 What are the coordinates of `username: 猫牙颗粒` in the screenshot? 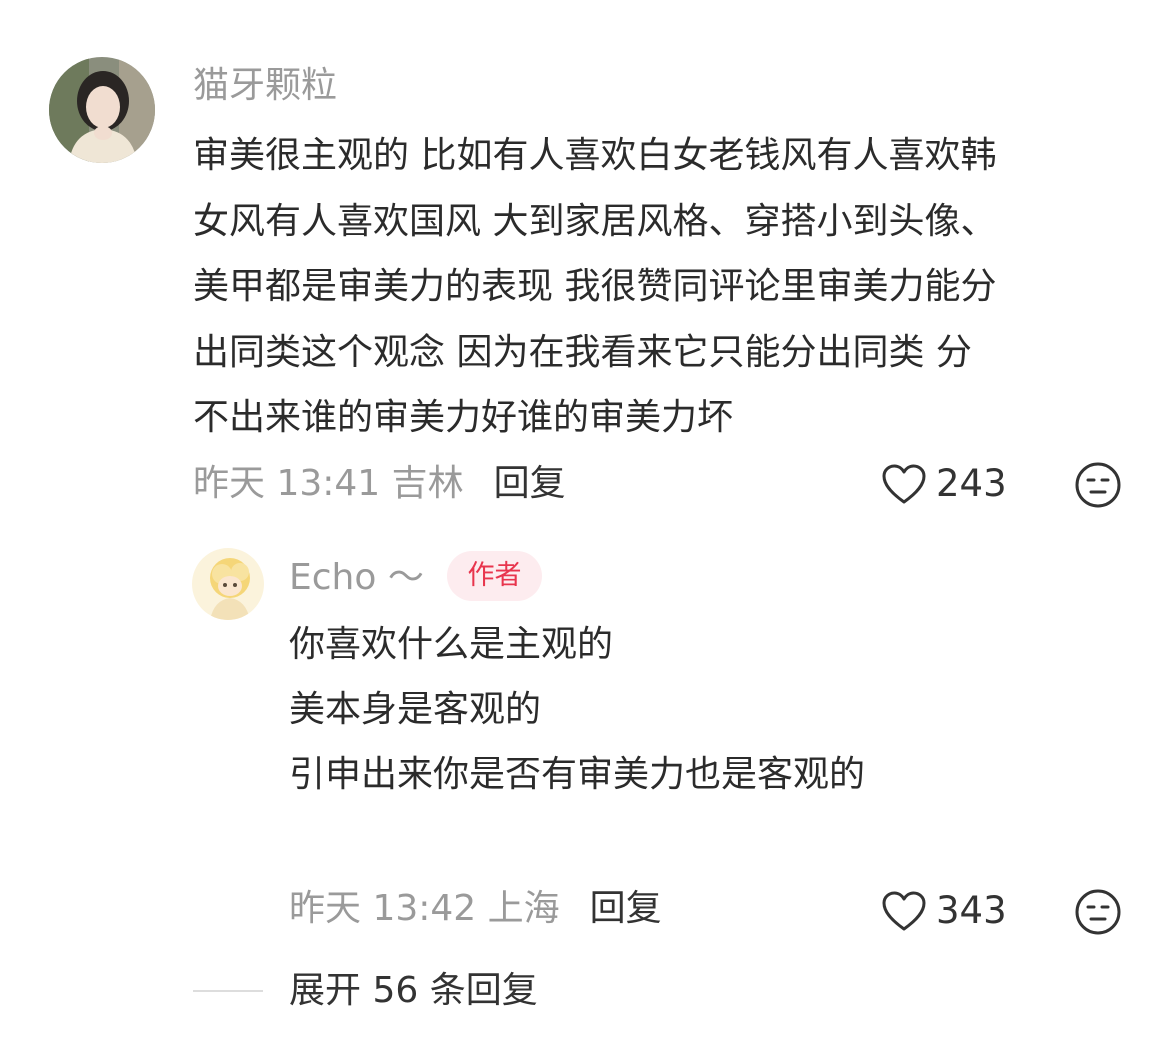 It's located at (265, 86).